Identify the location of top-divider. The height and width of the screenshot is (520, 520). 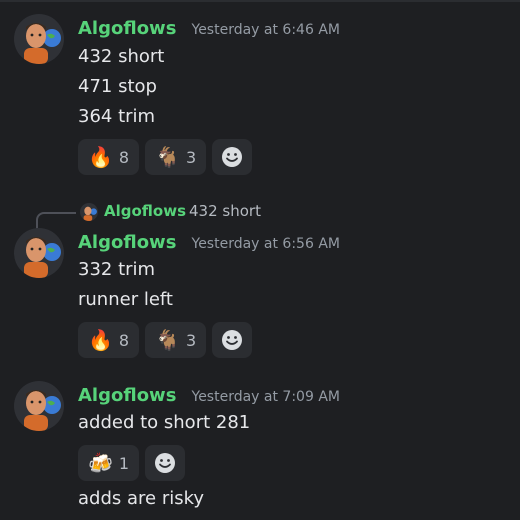
(260, 1).